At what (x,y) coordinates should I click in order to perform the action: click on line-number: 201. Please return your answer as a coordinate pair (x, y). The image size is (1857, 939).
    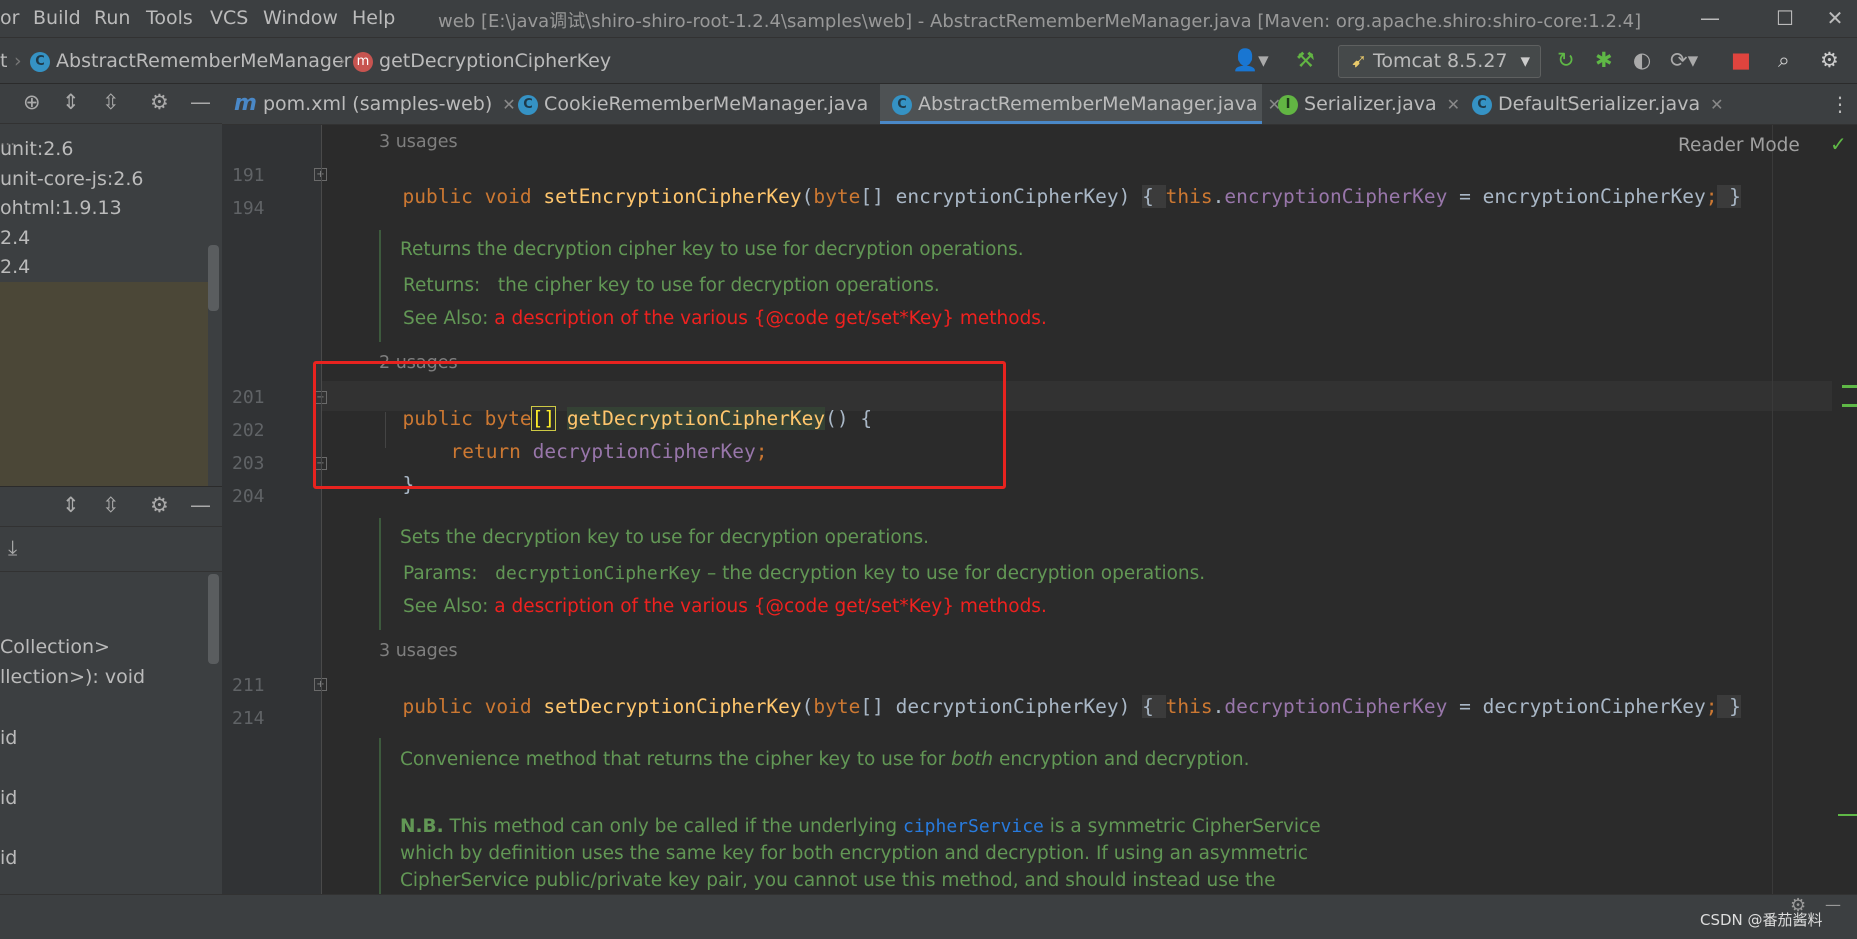
    Looking at the image, I should click on (248, 397).